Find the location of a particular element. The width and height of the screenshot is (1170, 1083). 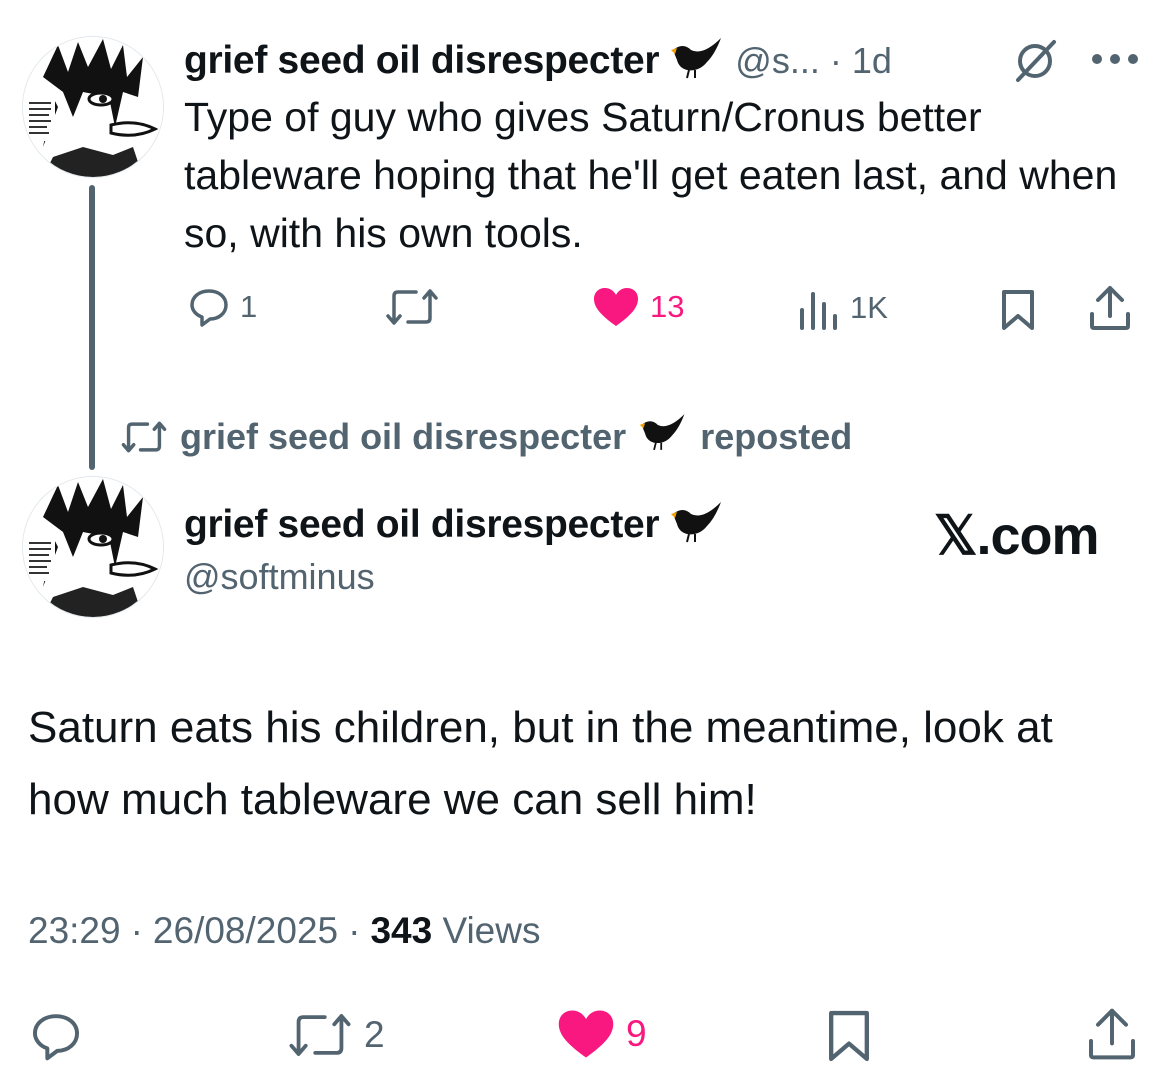

reply-button is located at coordinates (56, 1038).